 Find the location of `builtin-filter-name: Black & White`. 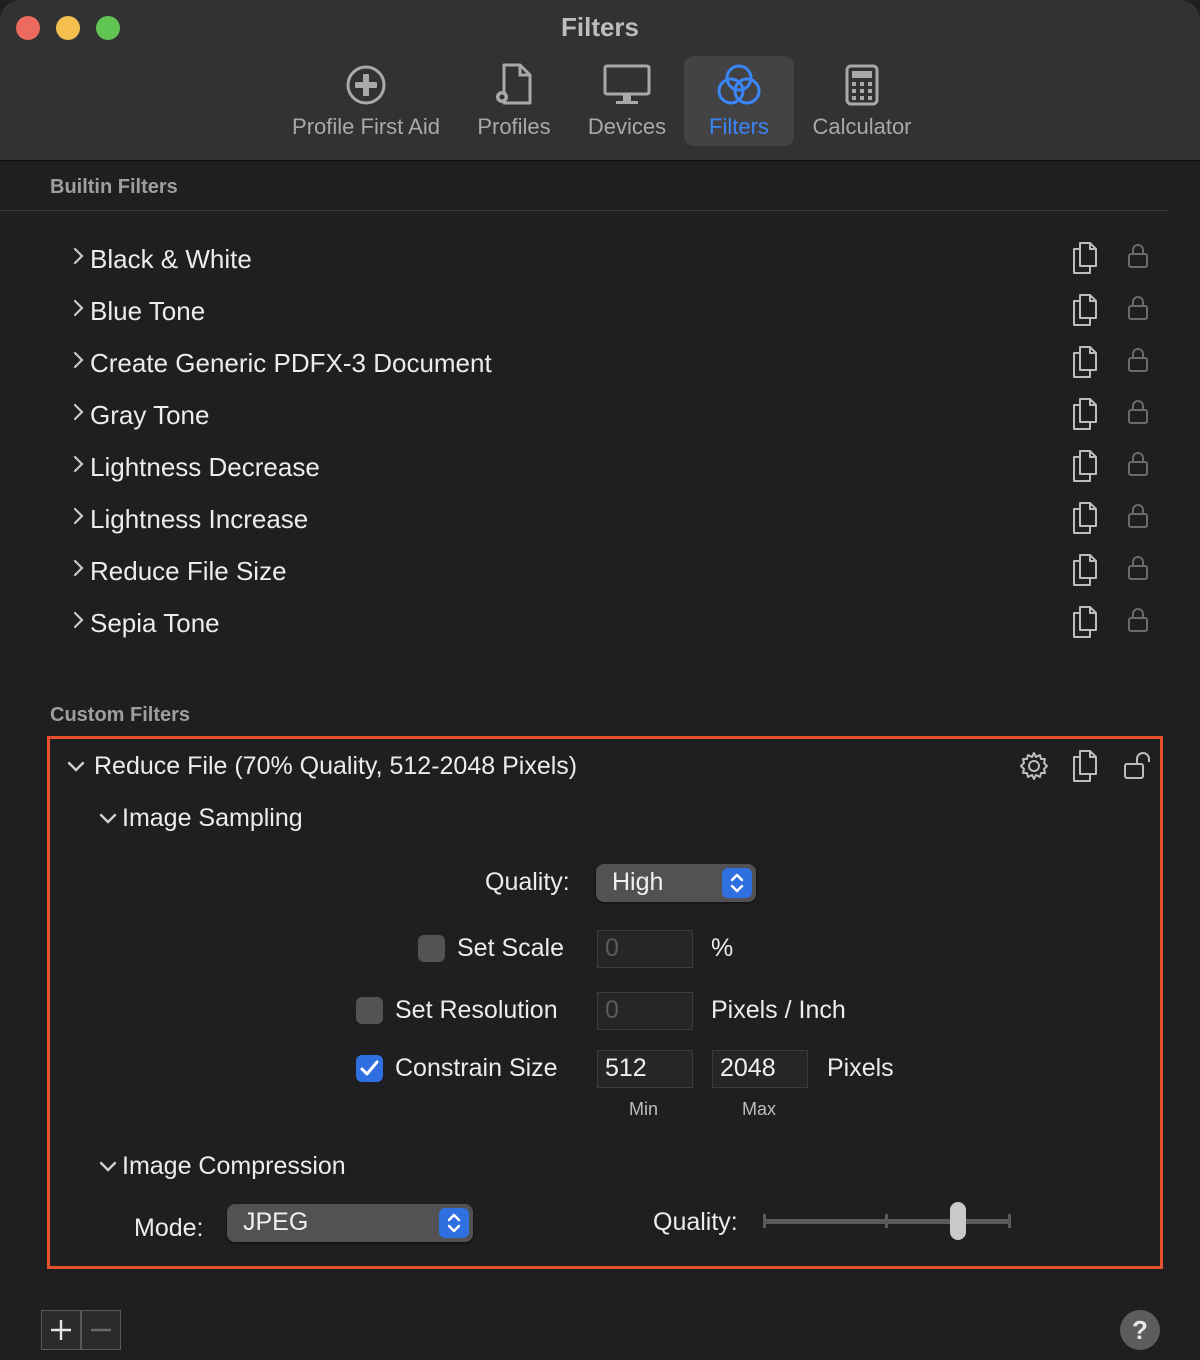

builtin-filter-name: Black & White is located at coordinates (171, 259).